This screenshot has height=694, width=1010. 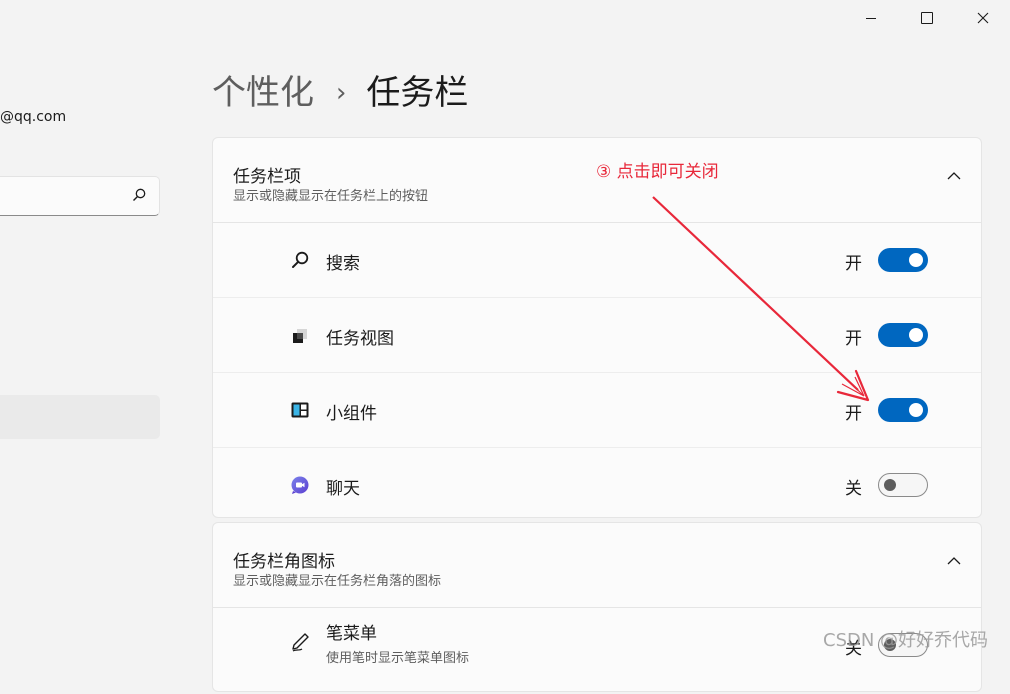 What do you see at coordinates (300, 642) in the screenshot?
I see `pen-icon` at bounding box center [300, 642].